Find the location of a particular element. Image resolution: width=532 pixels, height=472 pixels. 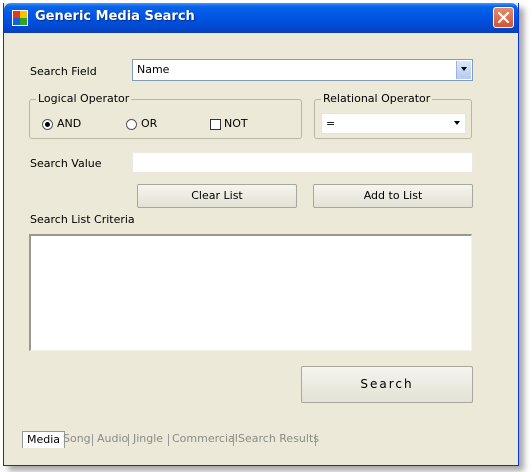

search-label: Search is located at coordinates (387, 384).